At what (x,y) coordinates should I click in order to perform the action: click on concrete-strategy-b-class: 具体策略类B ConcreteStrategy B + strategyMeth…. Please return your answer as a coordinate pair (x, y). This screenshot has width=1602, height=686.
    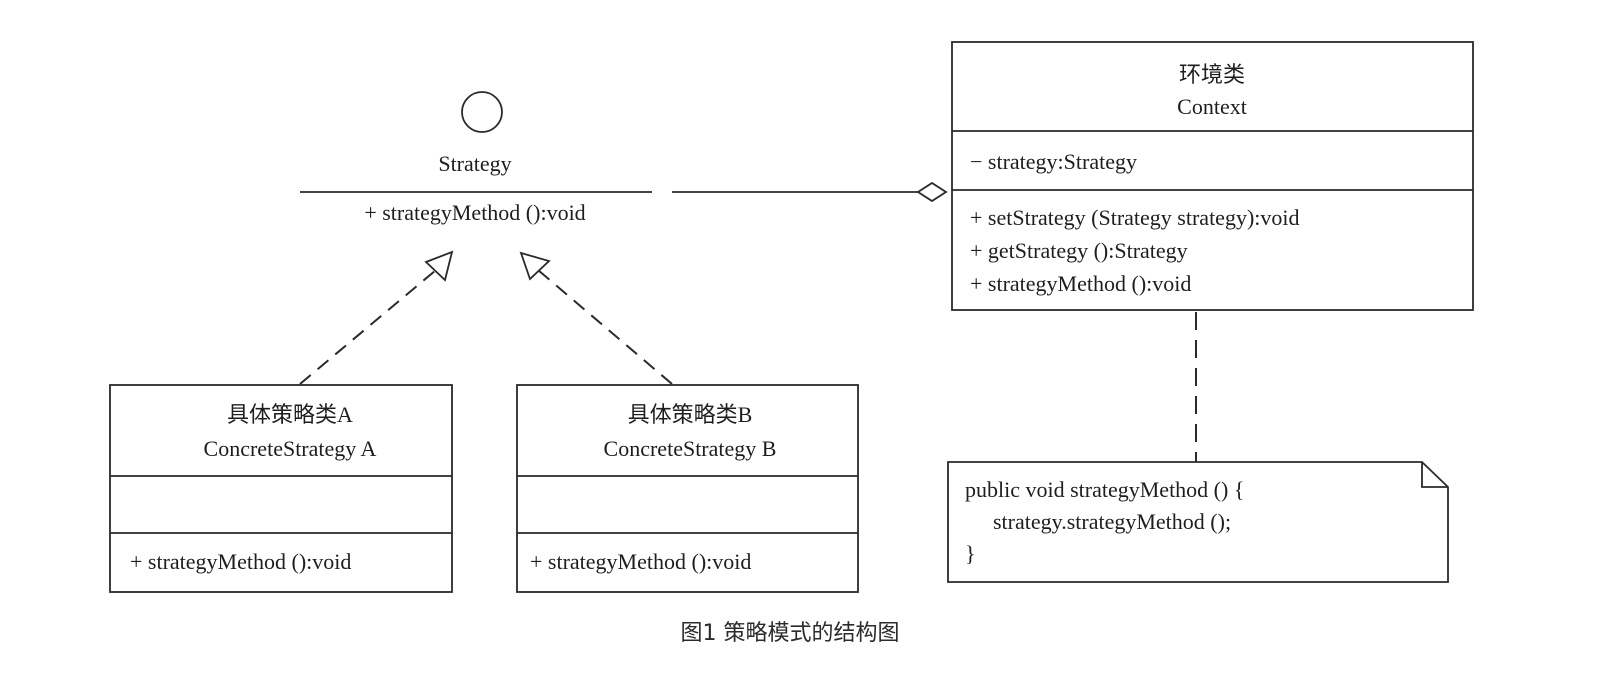
    Looking at the image, I should click on (687, 488).